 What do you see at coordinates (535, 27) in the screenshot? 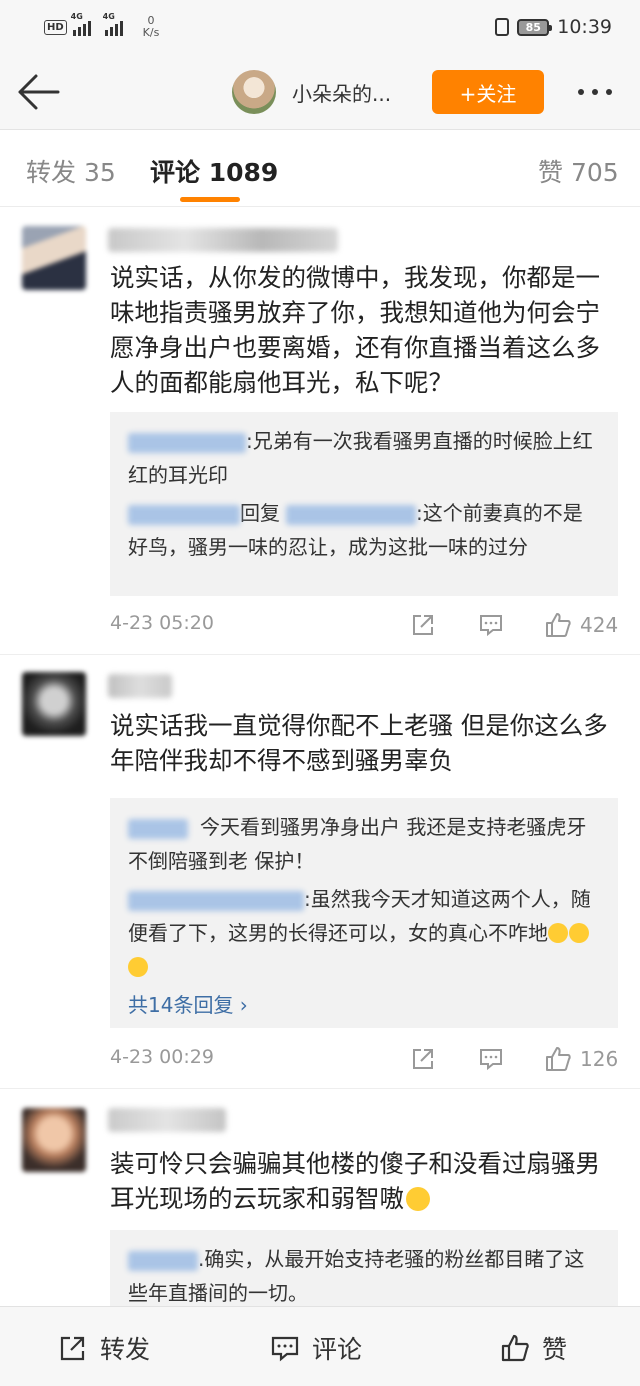
I see `battery-icon: 85` at bounding box center [535, 27].